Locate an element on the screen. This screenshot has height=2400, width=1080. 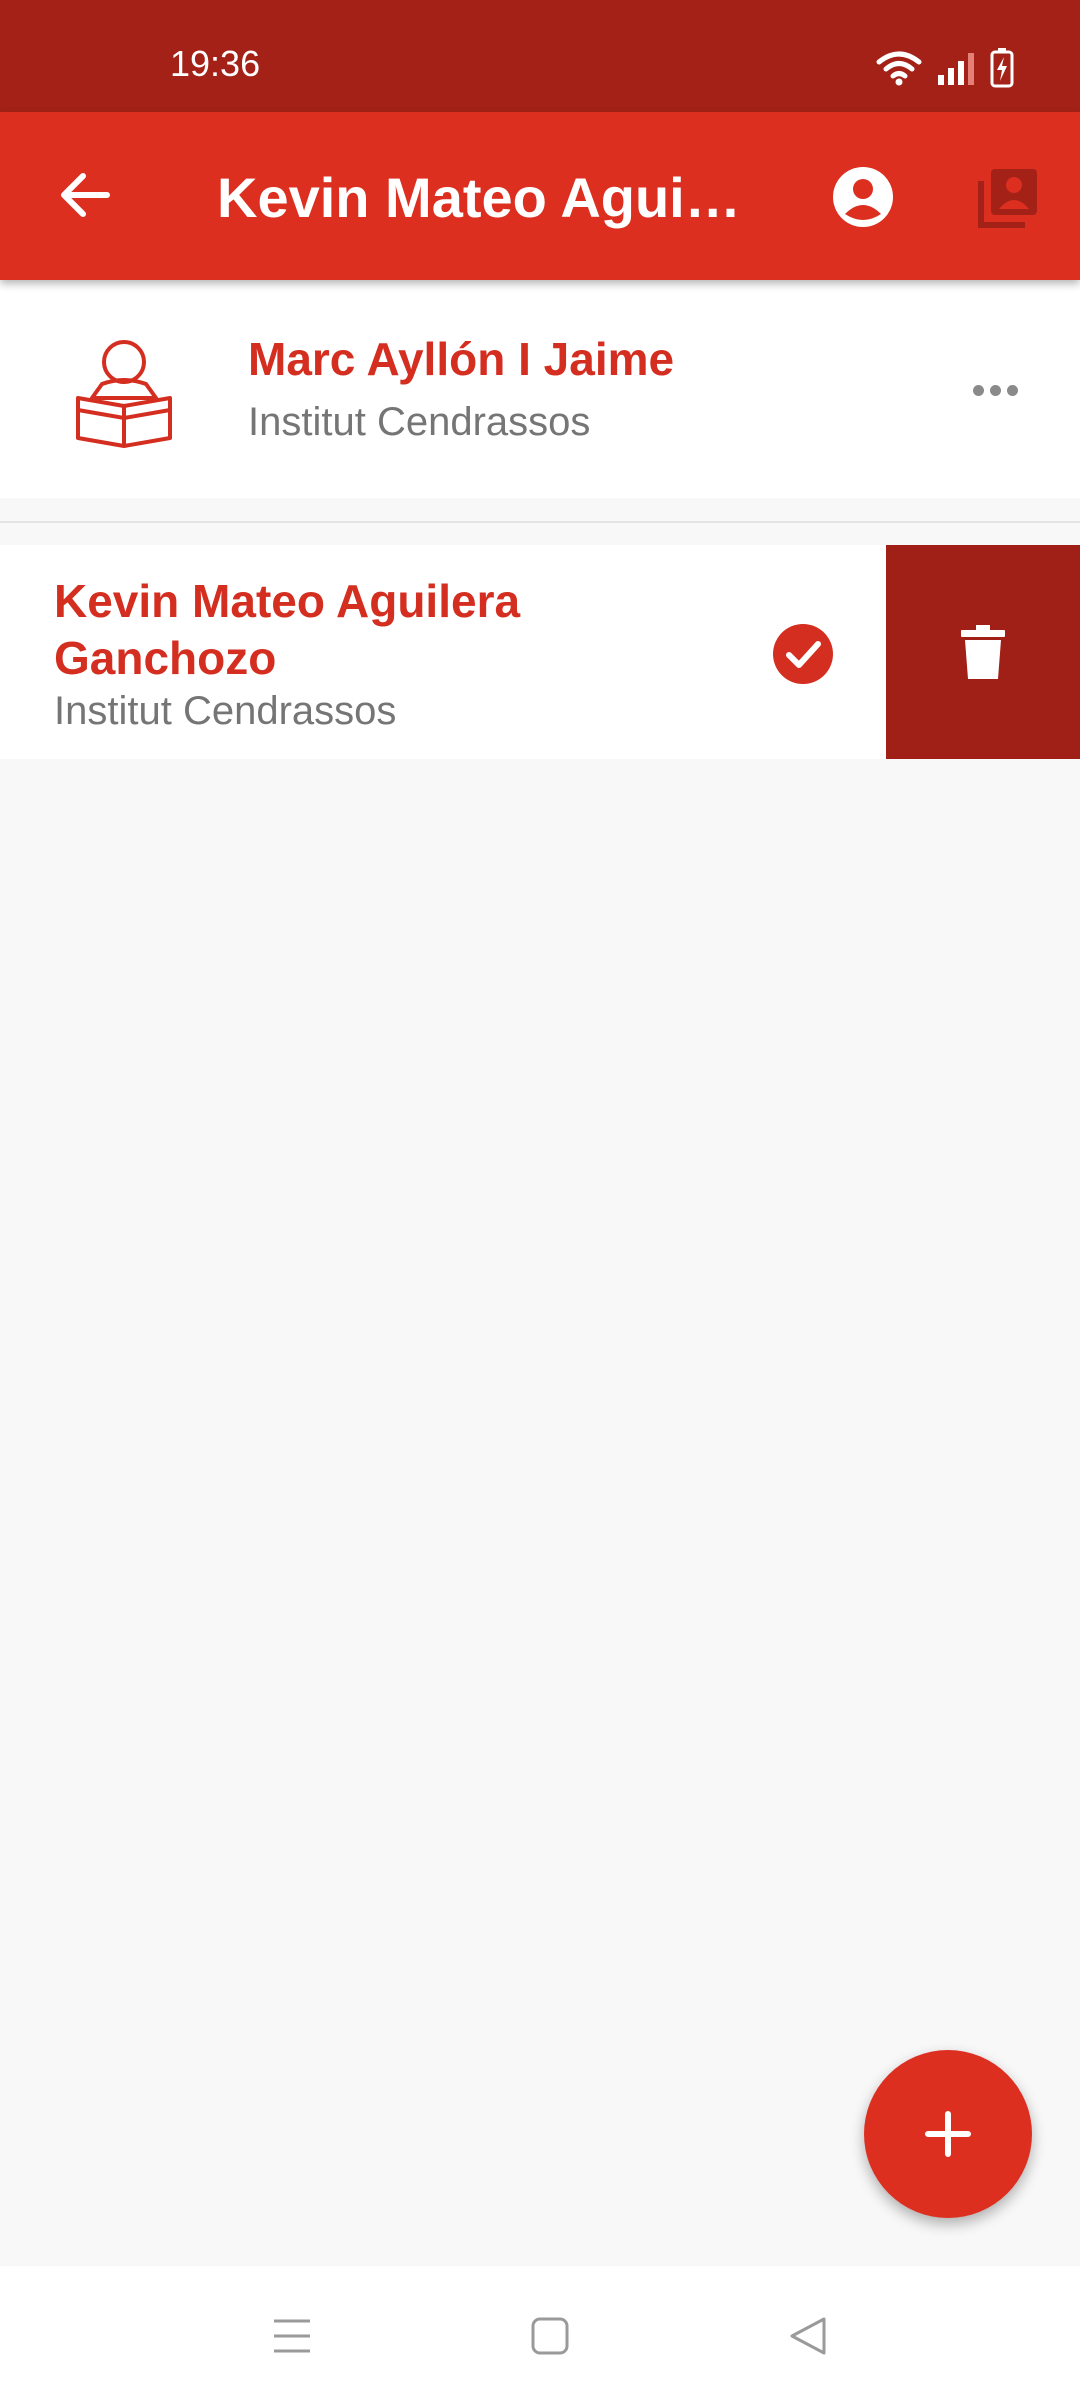
teacher-card: Marc Ayllón I Jaime Institut Cendrassos is located at coordinates (540, 389).